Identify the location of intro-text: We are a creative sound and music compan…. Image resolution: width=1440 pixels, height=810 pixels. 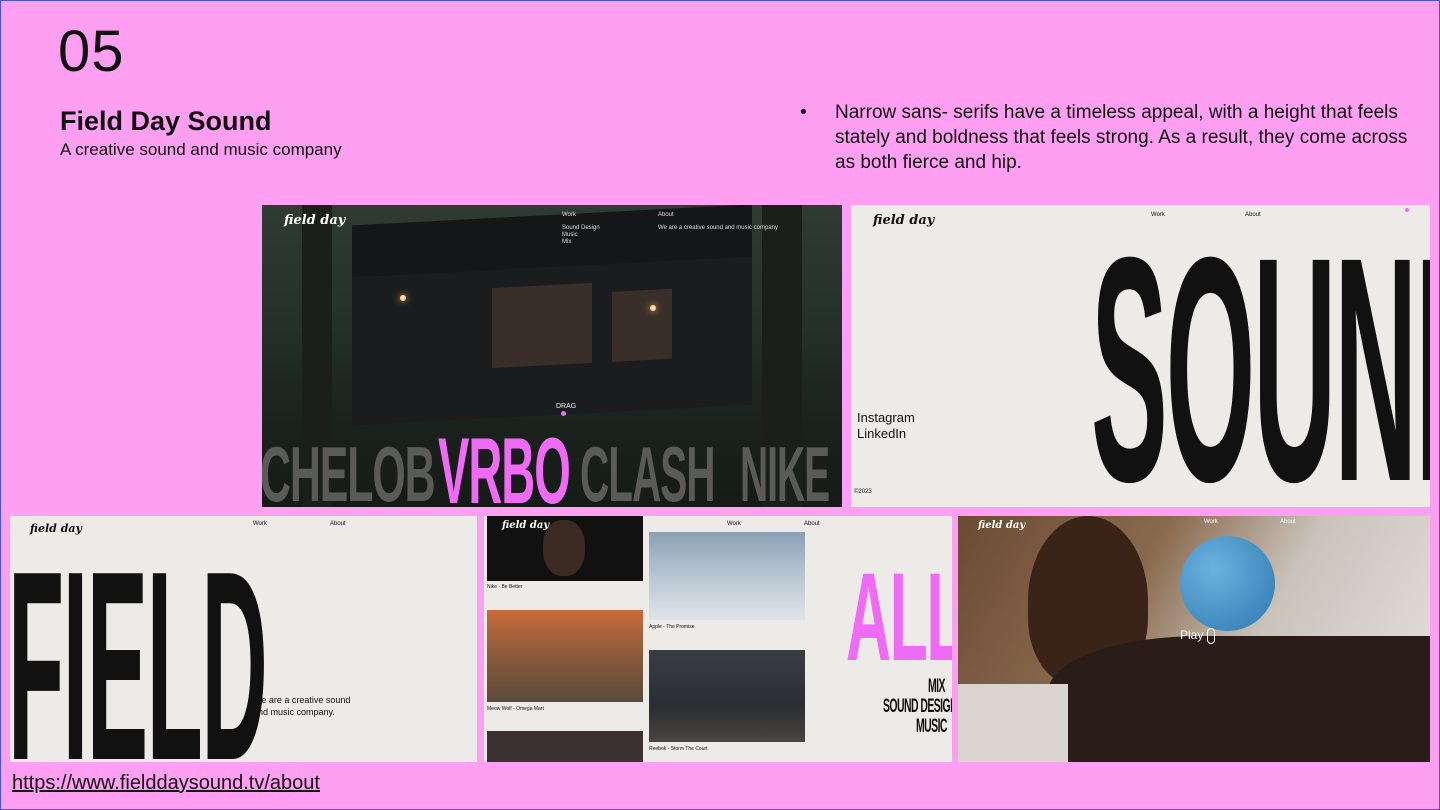
(301, 706).